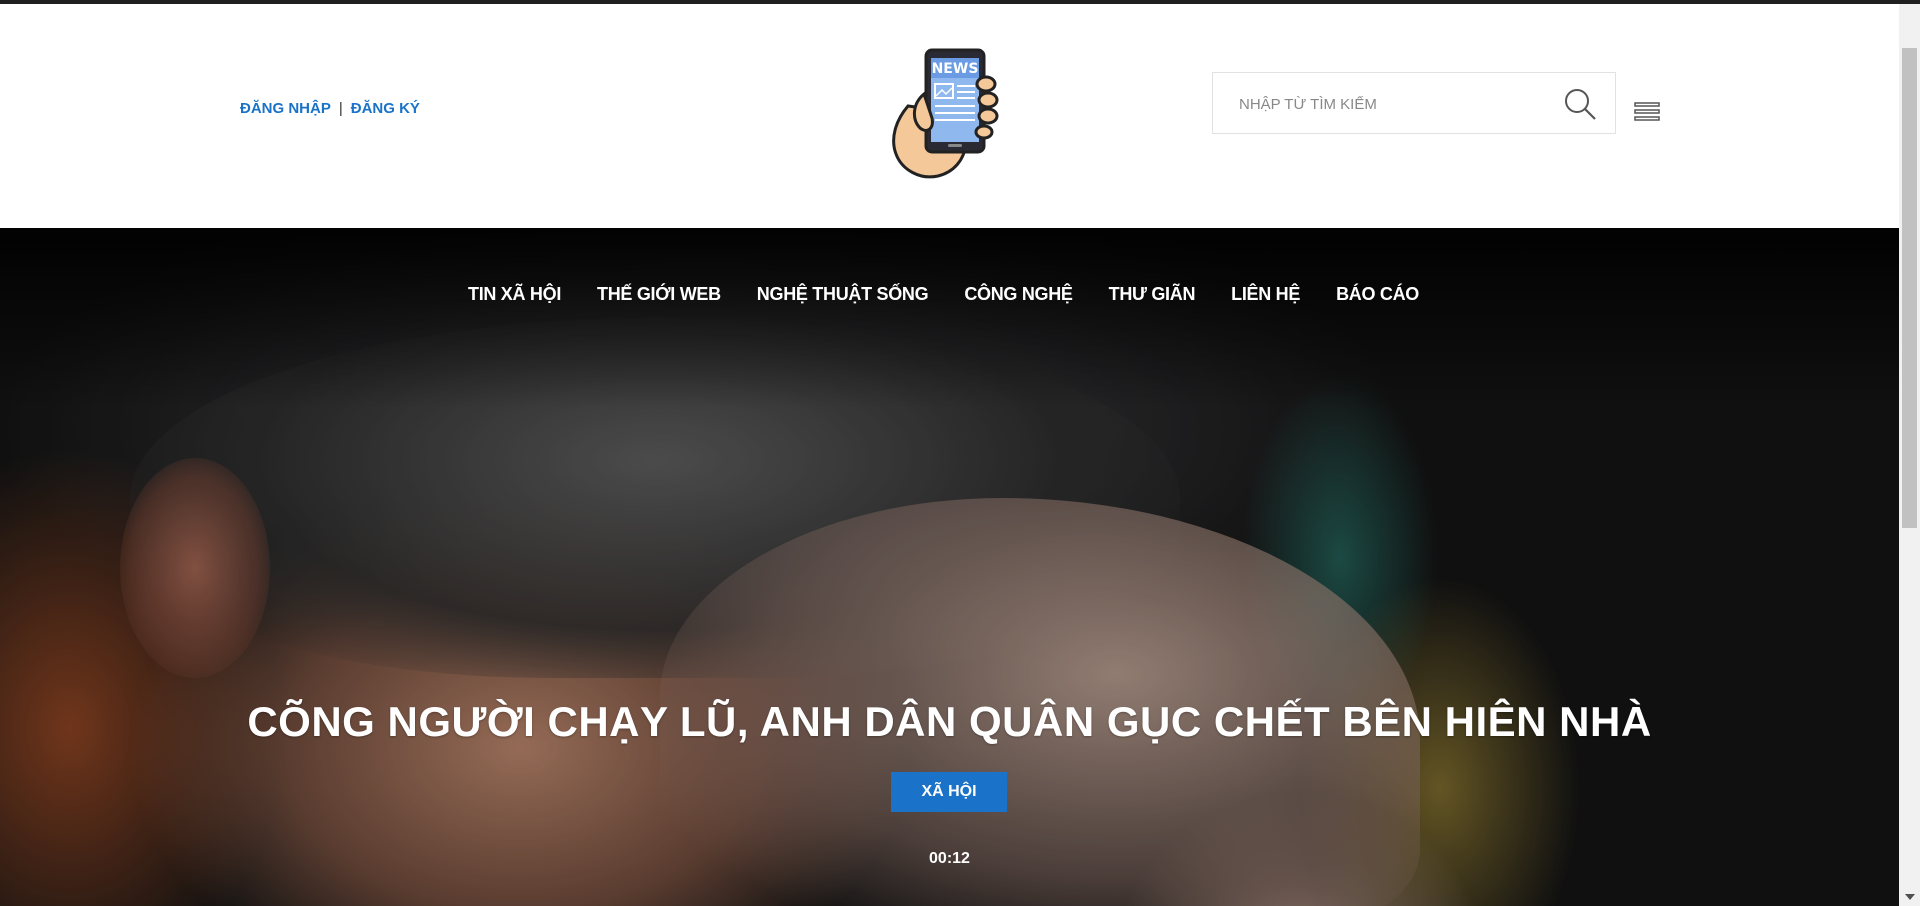 Image resolution: width=1920 pixels, height=906 pixels. What do you see at coordinates (843, 294) in the screenshot?
I see `nav-item-nghe-thuat-song: NGHỆ THUẬT SỐNG` at bounding box center [843, 294].